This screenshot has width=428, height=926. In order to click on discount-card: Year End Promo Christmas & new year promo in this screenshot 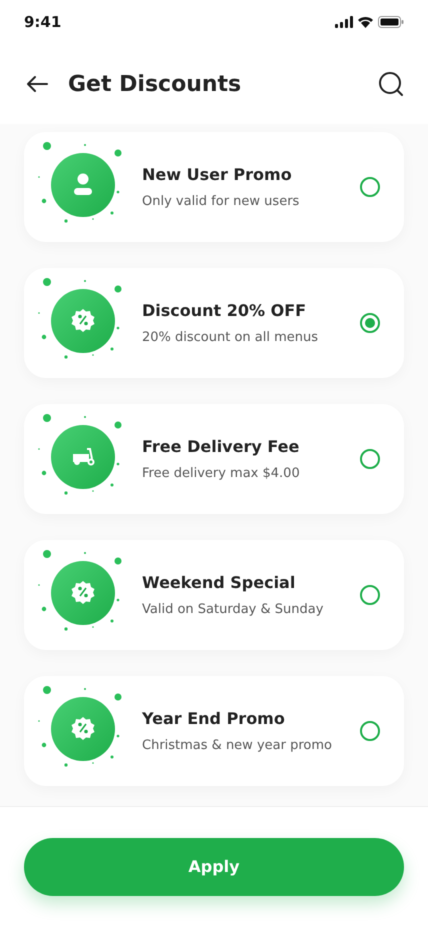, I will do `click(214, 731)`.